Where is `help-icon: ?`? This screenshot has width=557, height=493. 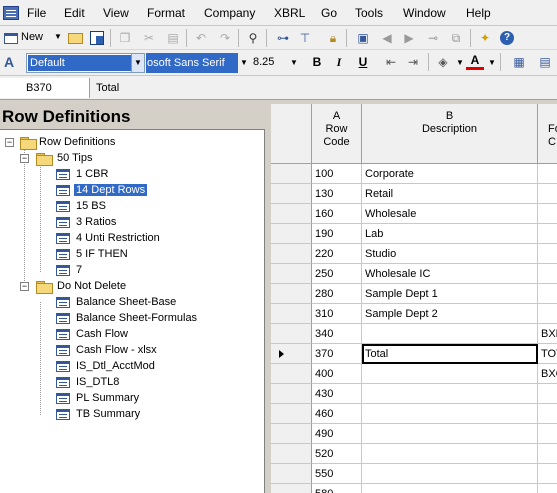 help-icon: ? is located at coordinates (507, 38).